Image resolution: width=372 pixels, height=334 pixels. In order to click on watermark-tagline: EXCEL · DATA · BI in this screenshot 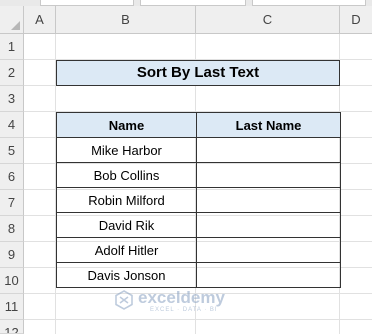, I will do `click(184, 310)`.